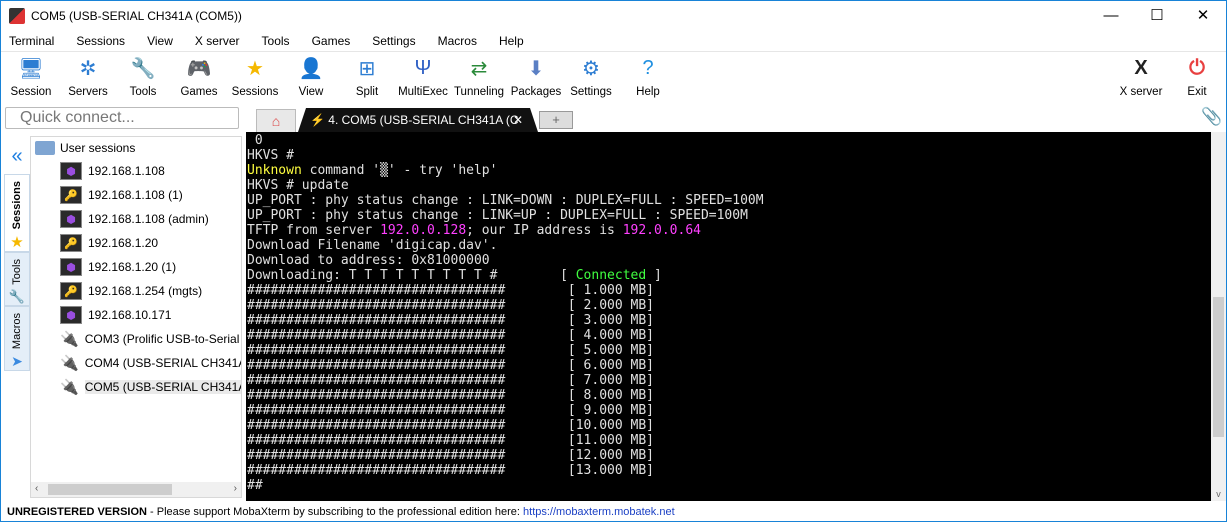  I want to click on attachment-icon: 📎, so click(1211, 117).